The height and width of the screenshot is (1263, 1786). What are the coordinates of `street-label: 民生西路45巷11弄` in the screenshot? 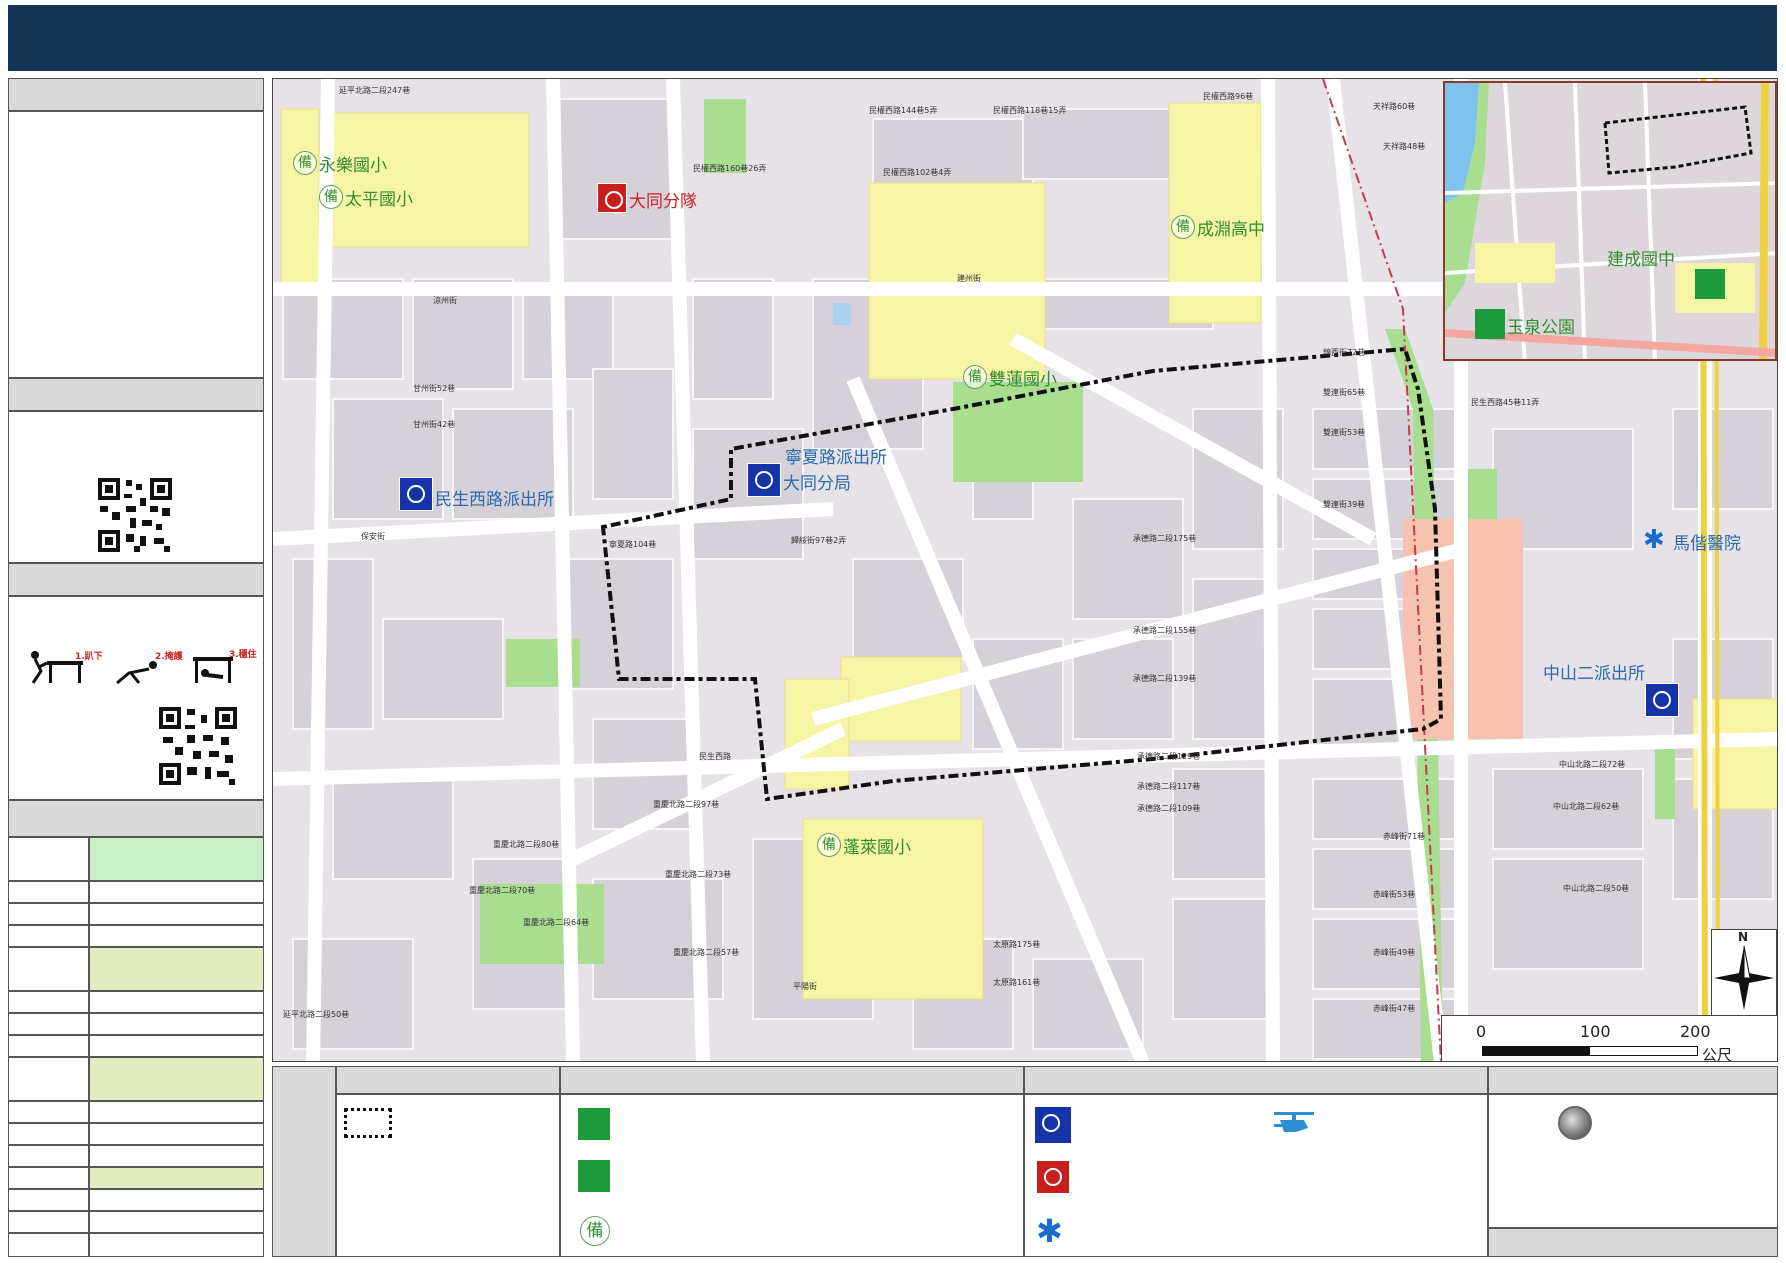 It's located at (1505, 402).